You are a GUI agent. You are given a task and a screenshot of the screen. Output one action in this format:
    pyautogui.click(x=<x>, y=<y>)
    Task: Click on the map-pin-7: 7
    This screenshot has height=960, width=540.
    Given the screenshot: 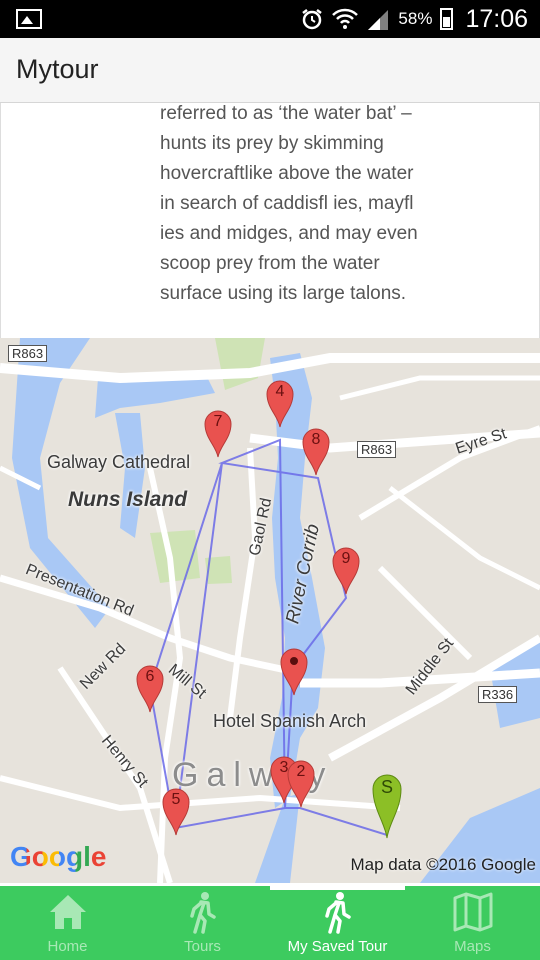 What is the action you would take?
    pyautogui.click(x=218, y=433)
    